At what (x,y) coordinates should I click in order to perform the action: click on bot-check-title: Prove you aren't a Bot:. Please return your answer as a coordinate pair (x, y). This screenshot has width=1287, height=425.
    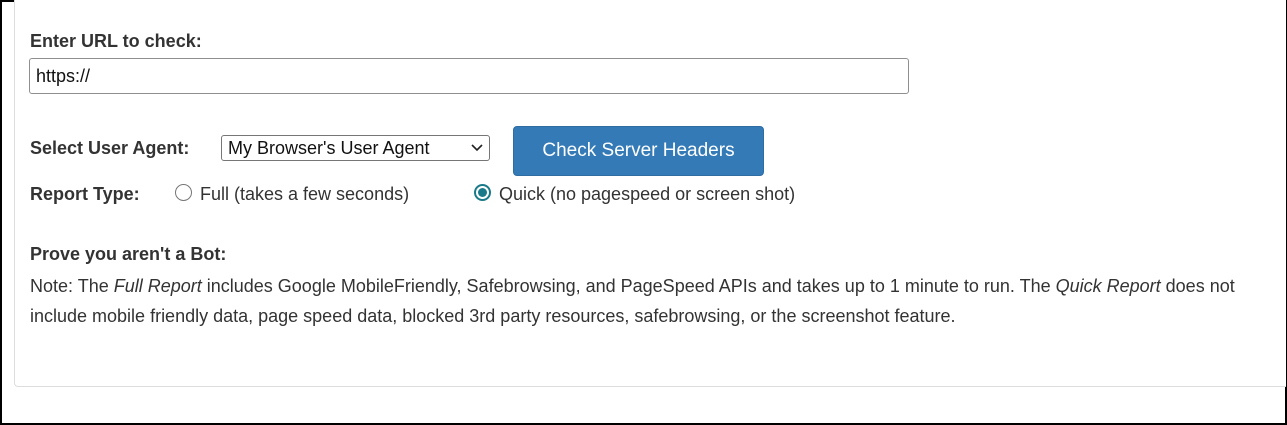
    Looking at the image, I should click on (128, 254).